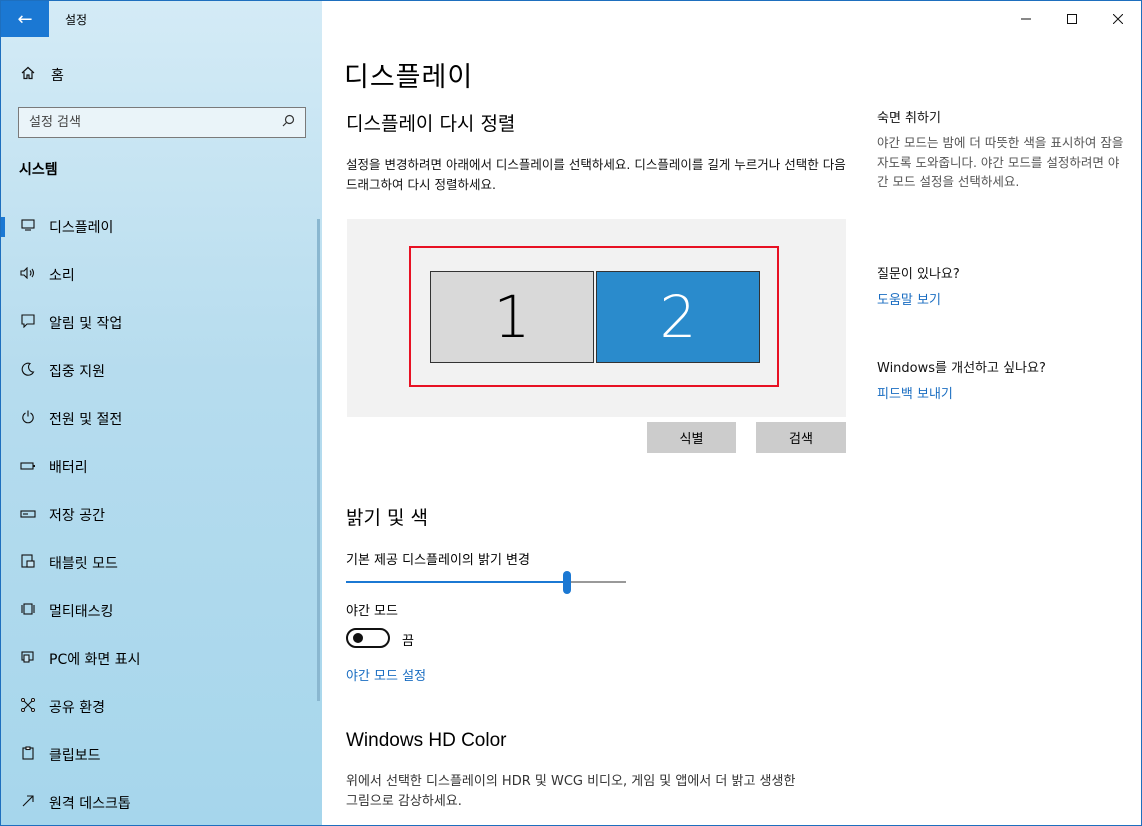 The image size is (1142, 826). I want to click on sidebar-item-label: 소리, so click(62, 276).